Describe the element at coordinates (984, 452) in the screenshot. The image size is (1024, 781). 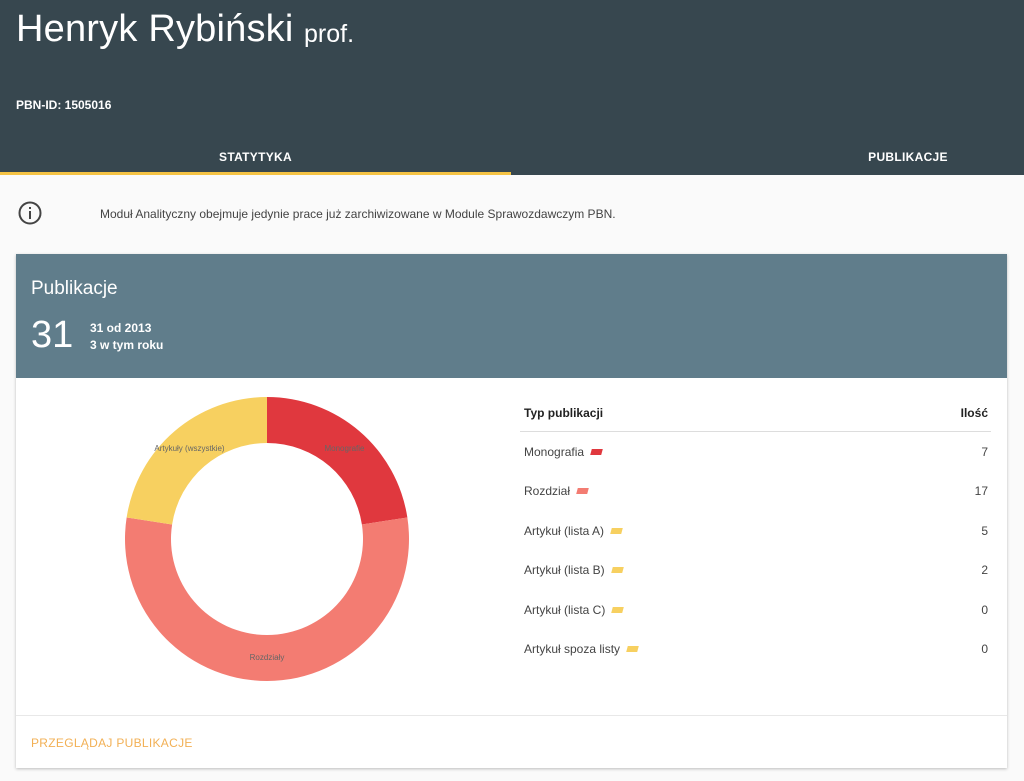
I see `row-value: 7` at that location.